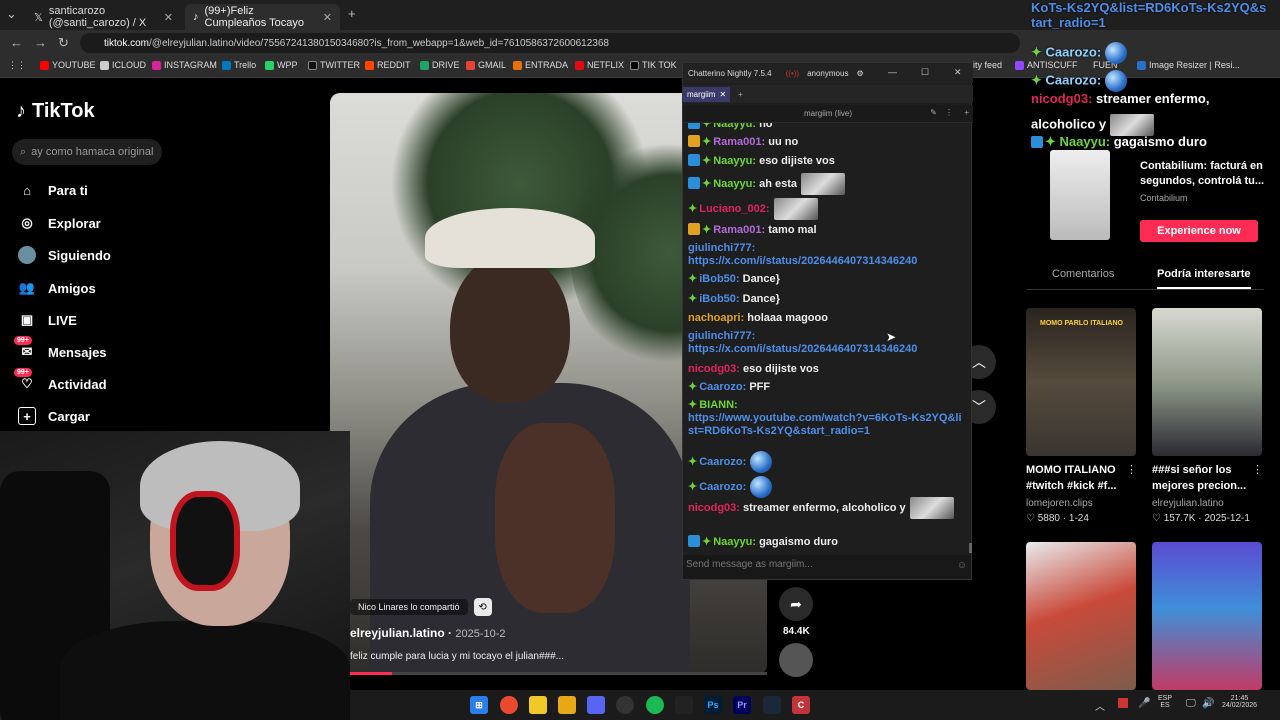  I want to click on bookmark: YOUTUBE, so click(68, 65).